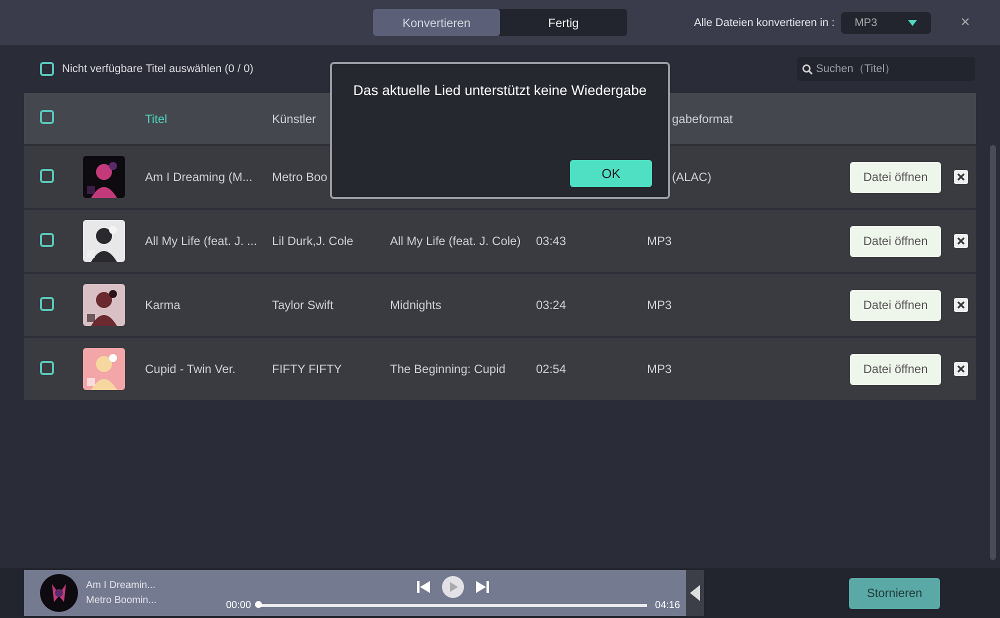  What do you see at coordinates (300, 177) in the screenshot?
I see `artist-cell: Metro Boo` at bounding box center [300, 177].